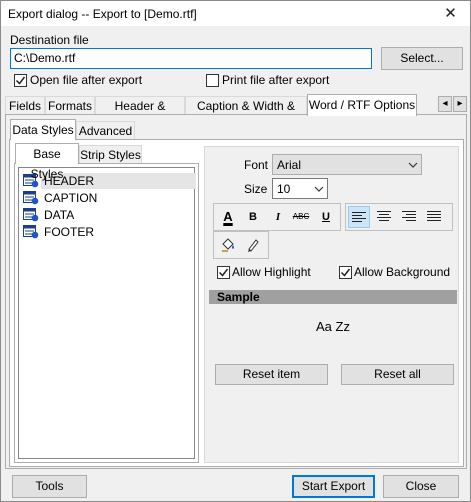 This screenshot has height=502, width=471. What do you see at coordinates (289, 165) in the screenshot?
I see `font-select-value: Arial` at bounding box center [289, 165].